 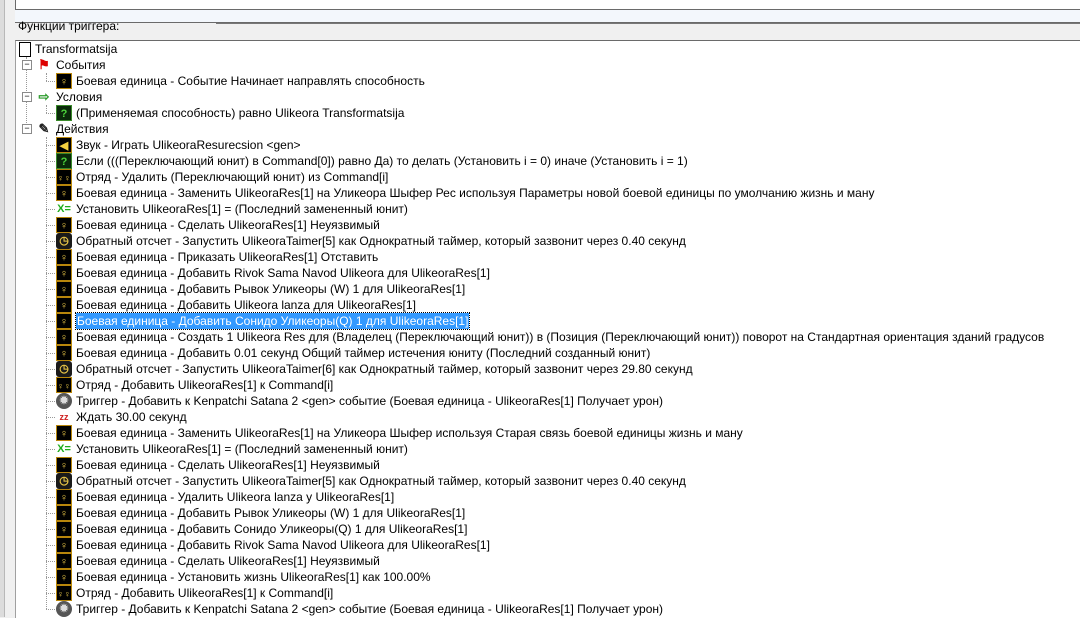 I want to click on section-label: Условия, so click(x=79, y=97).